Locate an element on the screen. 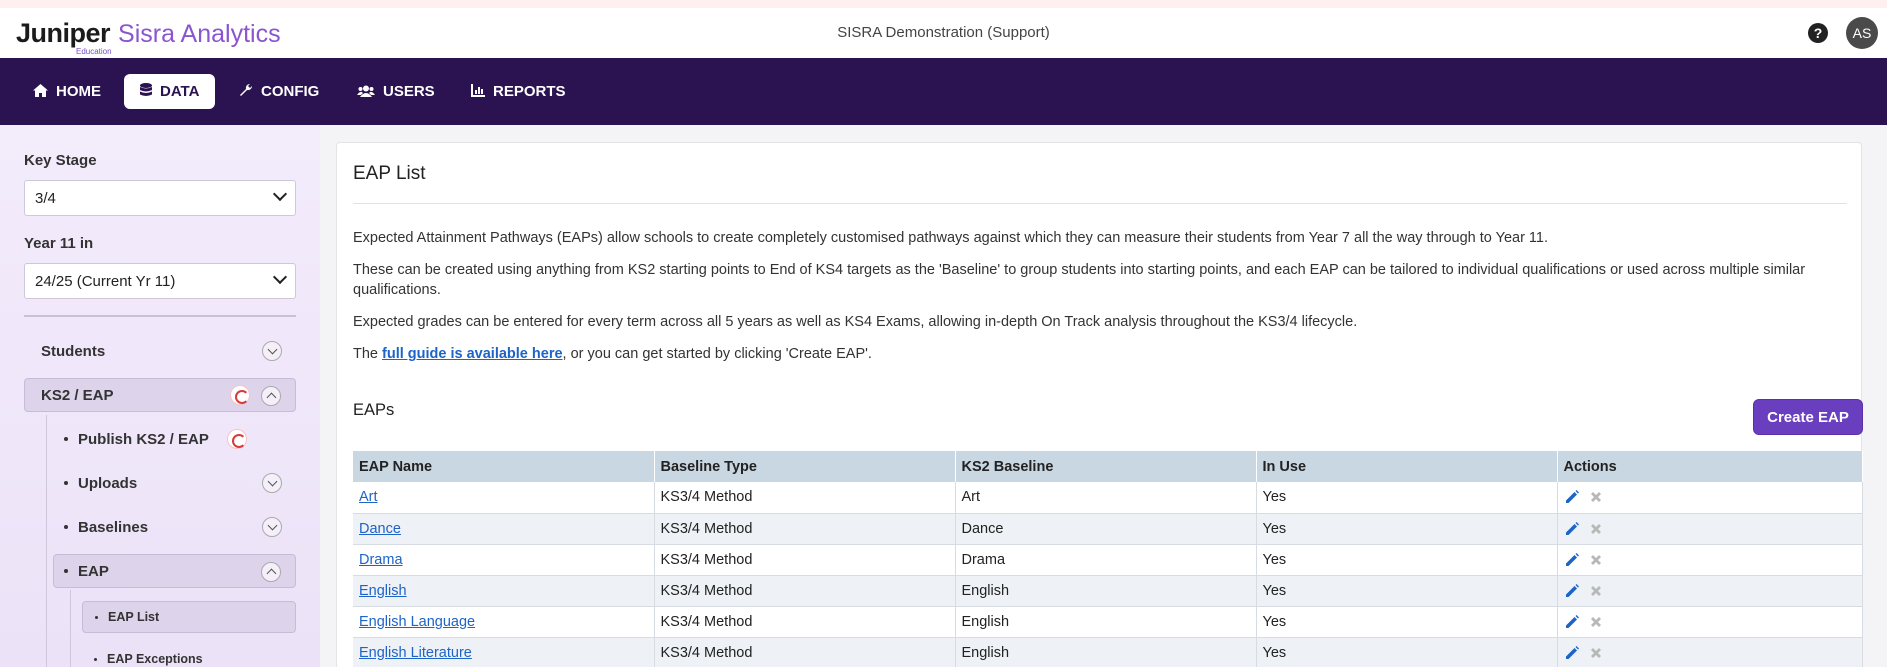 The image size is (1887, 667). page-title: EAP List is located at coordinates (389, 173).